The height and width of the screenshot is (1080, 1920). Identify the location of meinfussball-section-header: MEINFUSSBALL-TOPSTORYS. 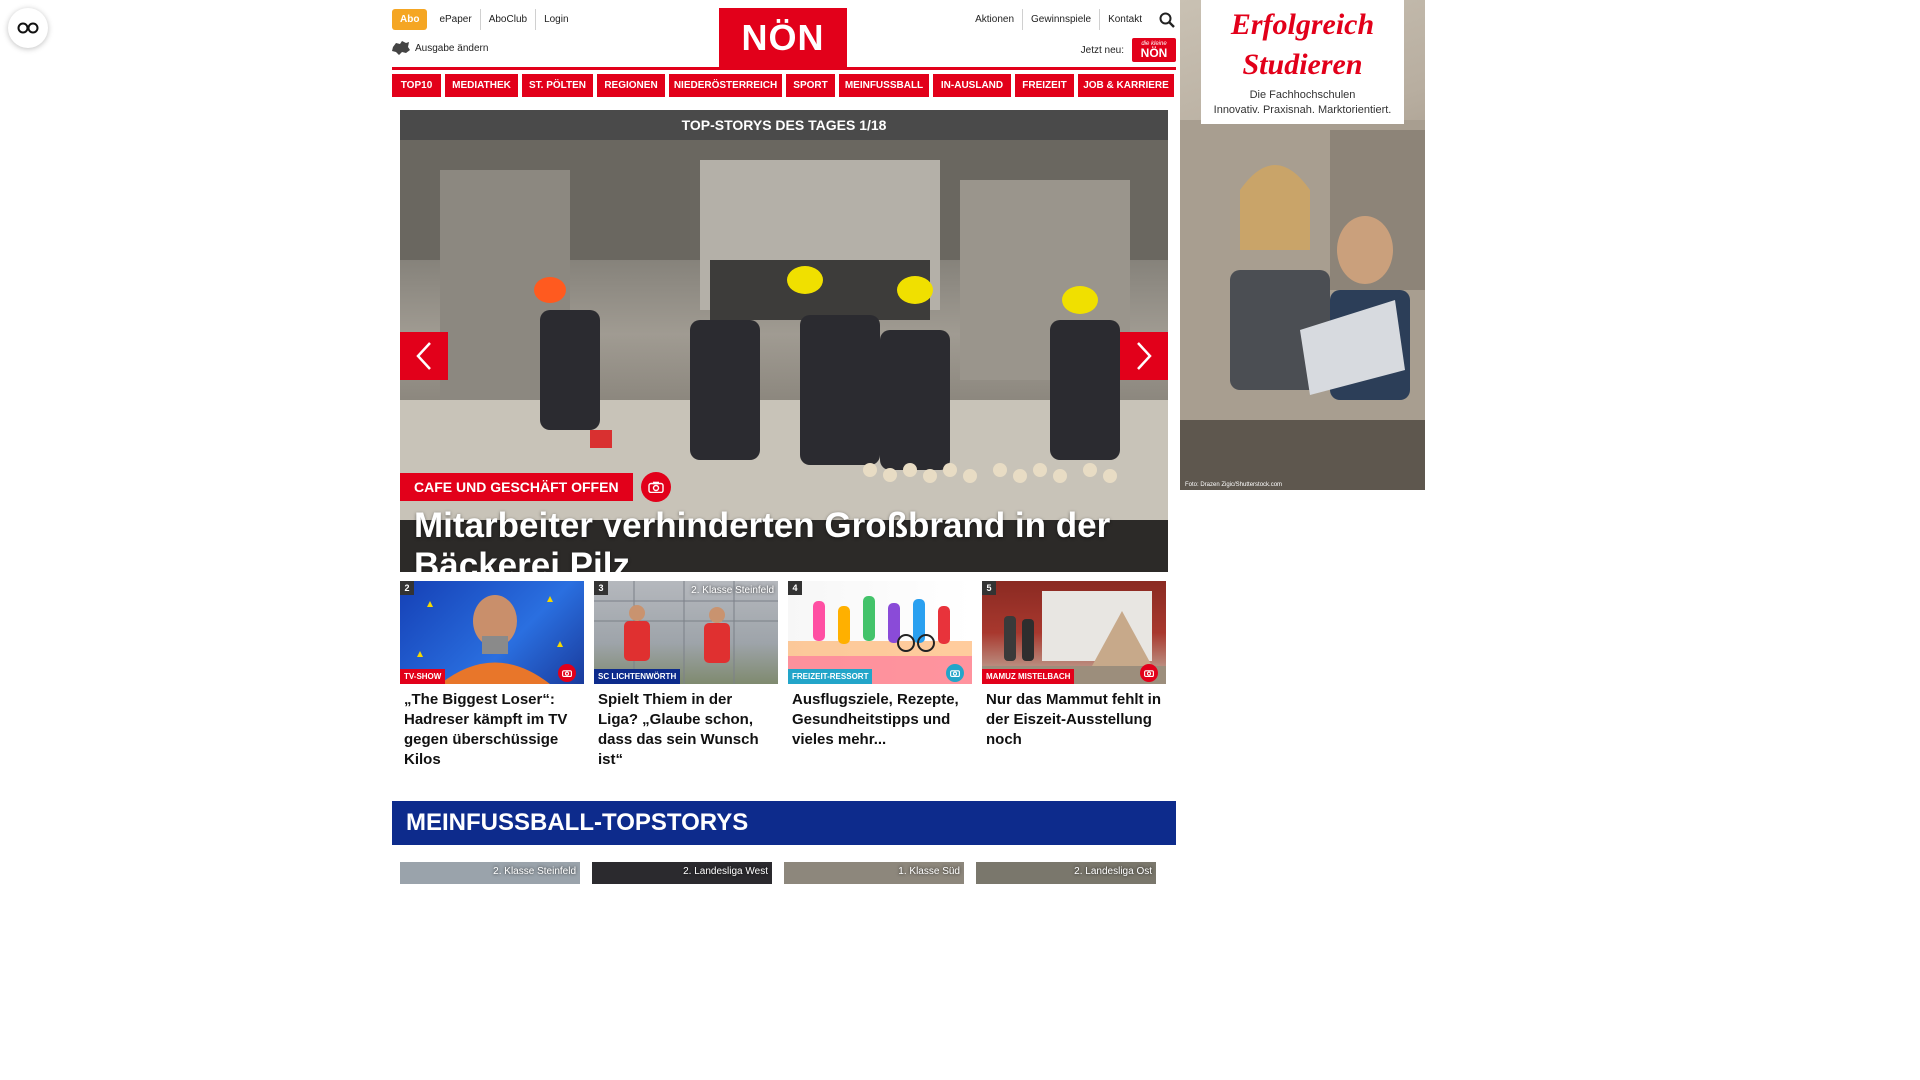
(784, 823).